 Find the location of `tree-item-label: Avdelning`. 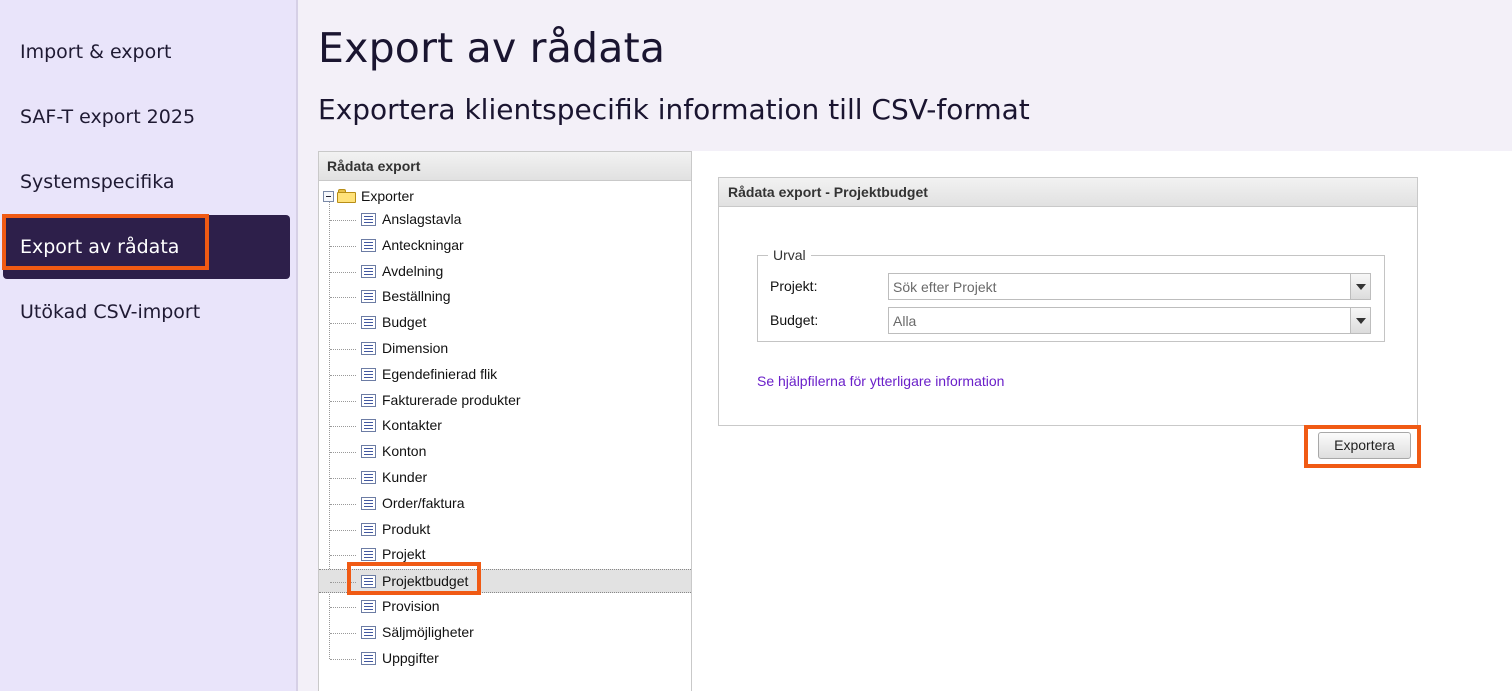

tree-item-label: Avdelning is located at coordinates (413, 271).